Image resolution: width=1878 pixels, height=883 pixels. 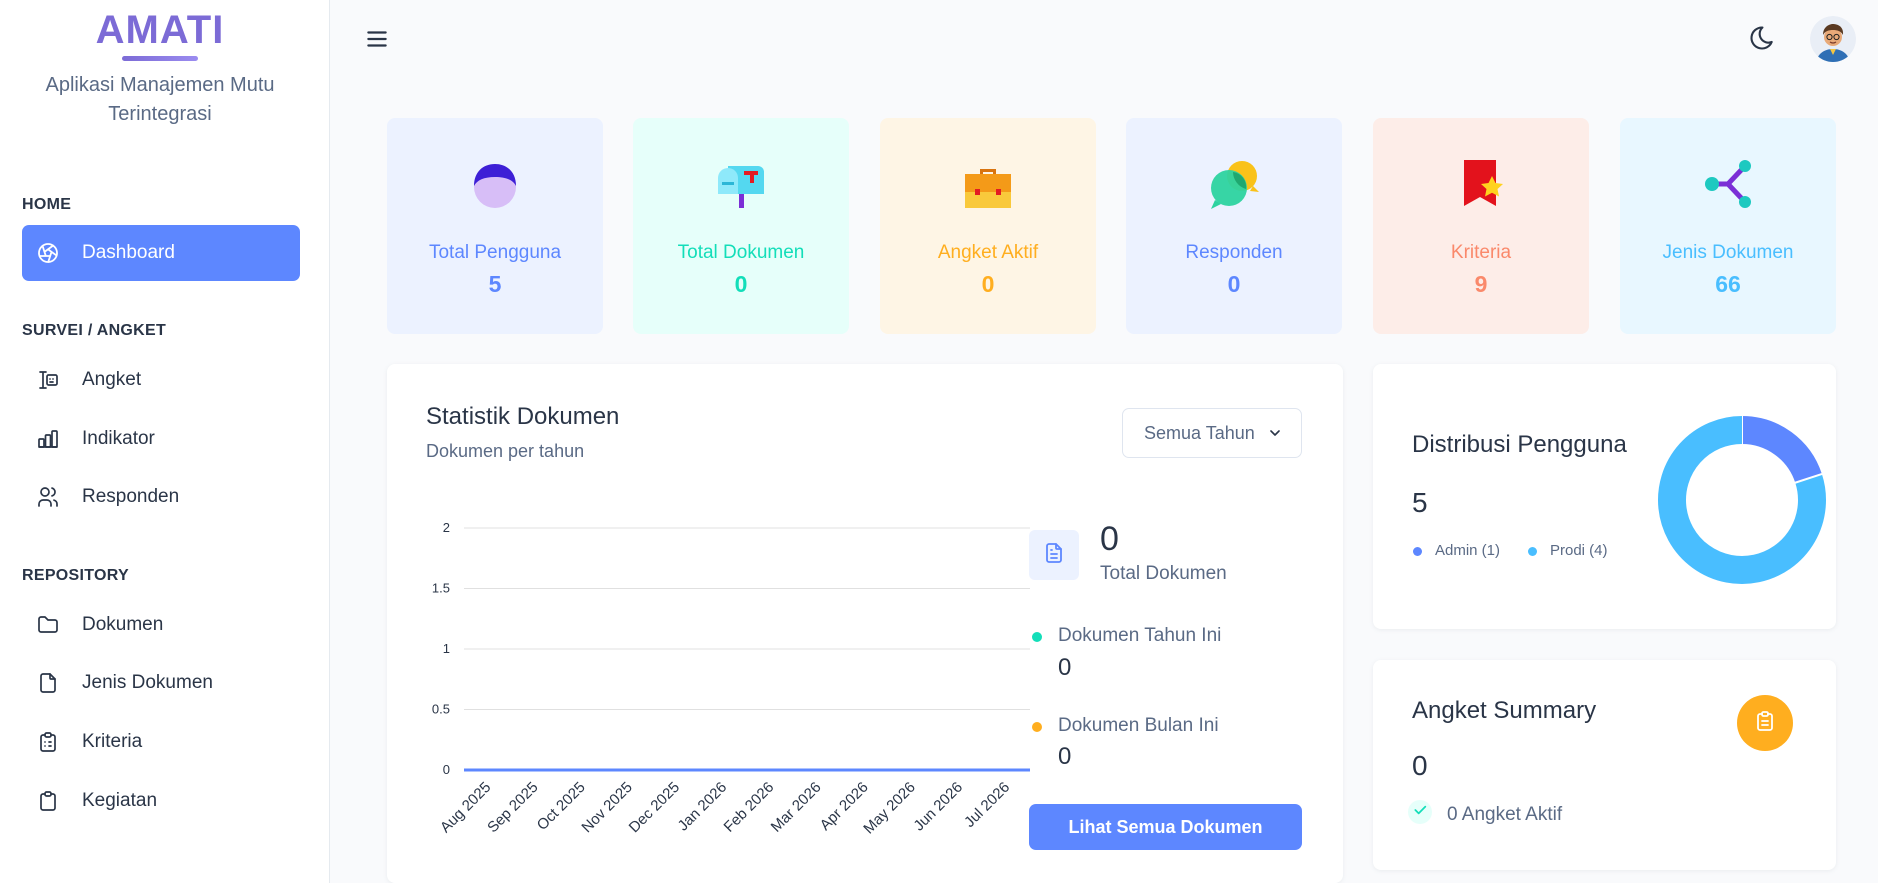 What do you see at coordinates (161, 439) in the screenshot?
I see `sidebar-item-indikator: Indikator` at bounding box center [161, 439].